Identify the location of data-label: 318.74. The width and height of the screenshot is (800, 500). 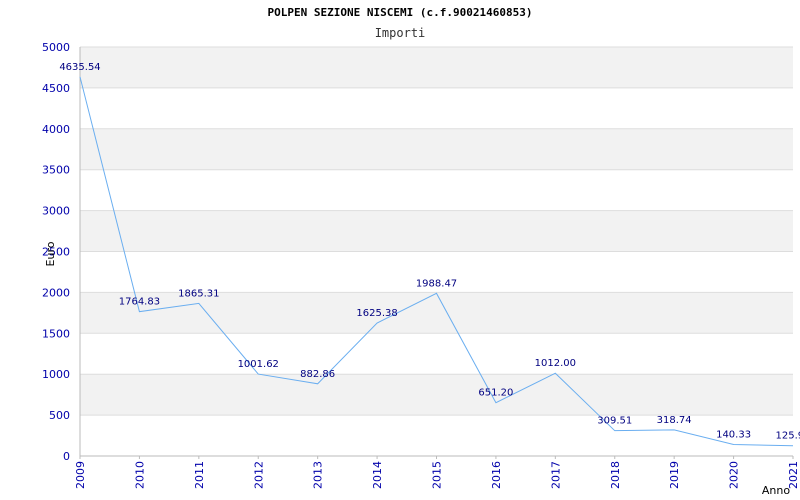
(674, 420).